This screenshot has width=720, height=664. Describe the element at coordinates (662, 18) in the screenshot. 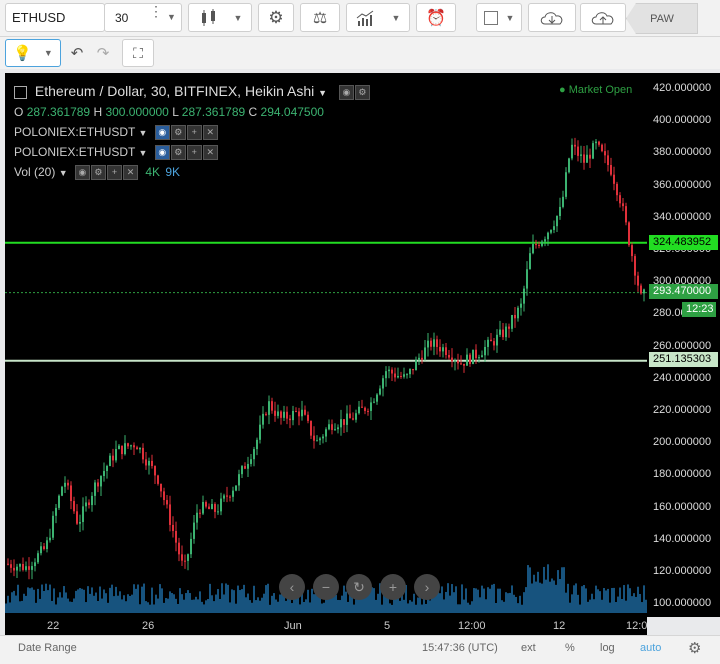

I see `mode-tab: PAW` at that location.